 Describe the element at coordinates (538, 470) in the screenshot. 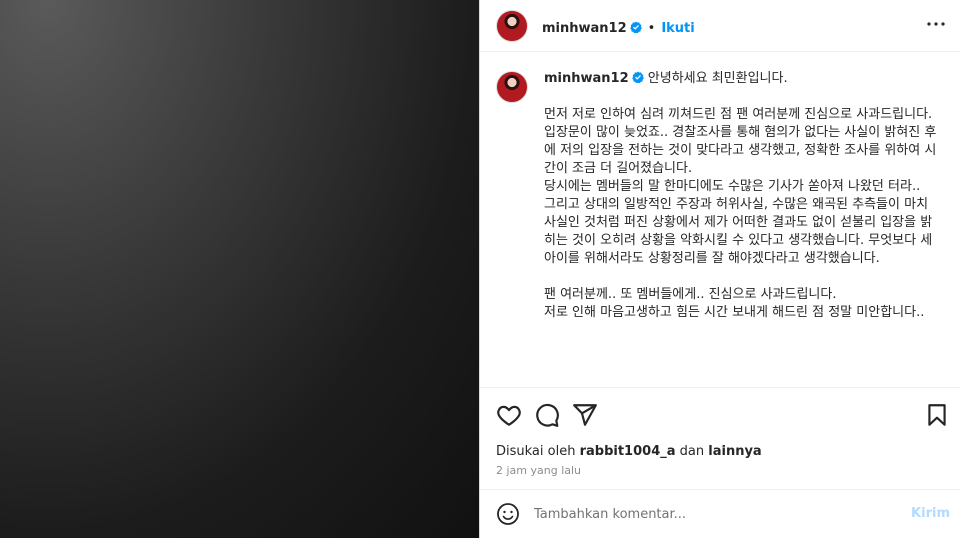

I see `post-timestamp: 2 jam yang lalu` at that location.